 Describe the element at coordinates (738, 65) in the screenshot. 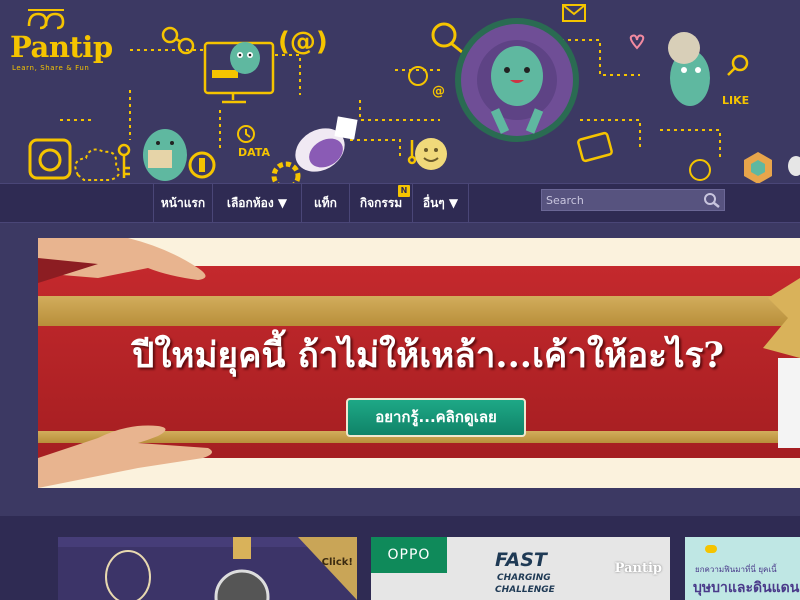

I see `magnifier-small-icon` at that location.